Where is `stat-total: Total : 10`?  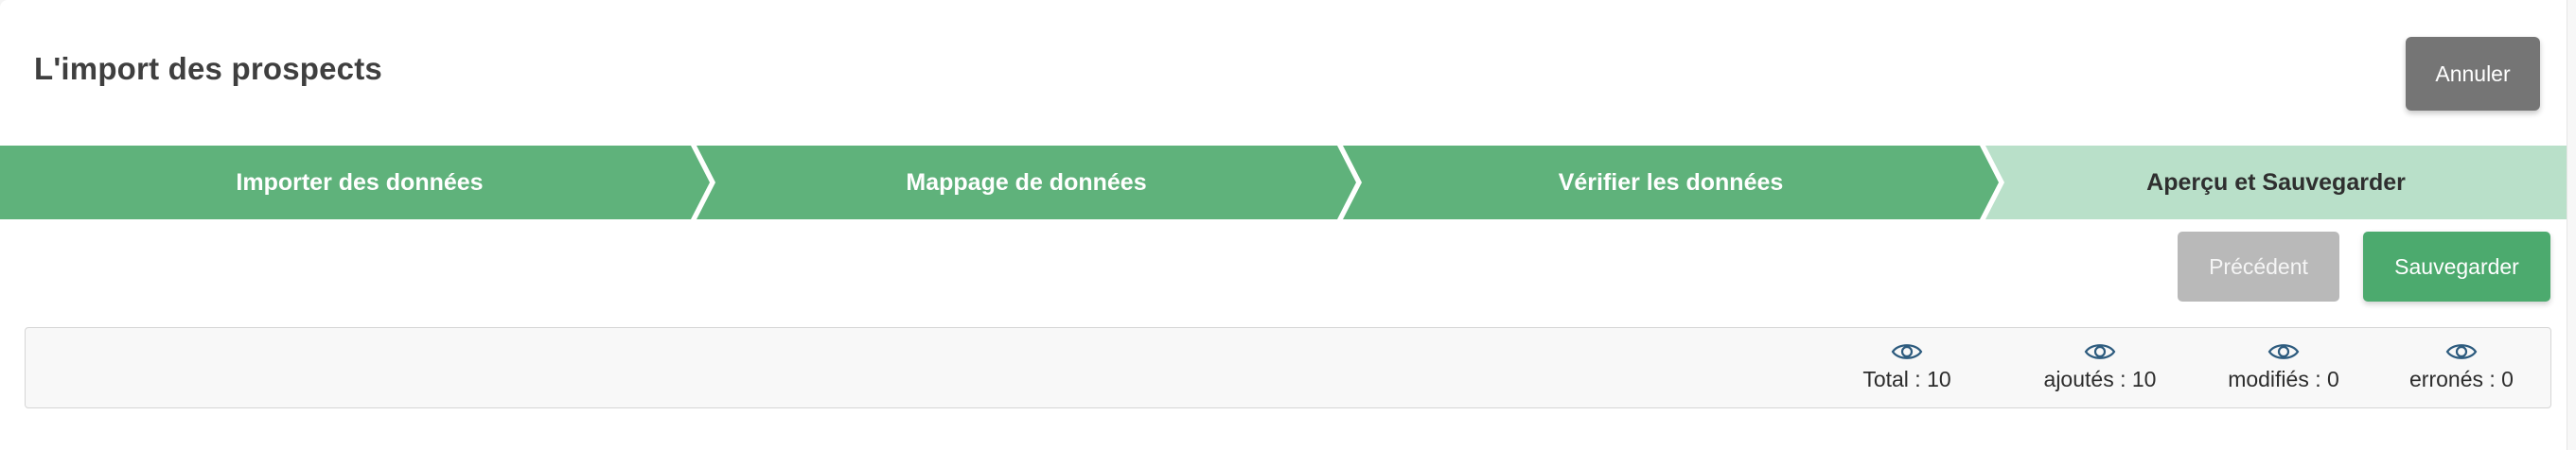
stat-total: Total : 10 is located at coordinates (1907, 372).